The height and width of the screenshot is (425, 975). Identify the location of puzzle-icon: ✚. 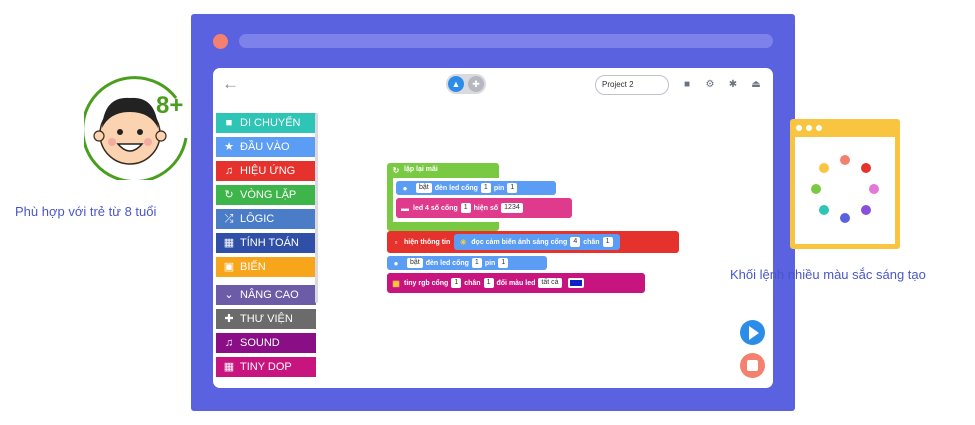
(476, 84).